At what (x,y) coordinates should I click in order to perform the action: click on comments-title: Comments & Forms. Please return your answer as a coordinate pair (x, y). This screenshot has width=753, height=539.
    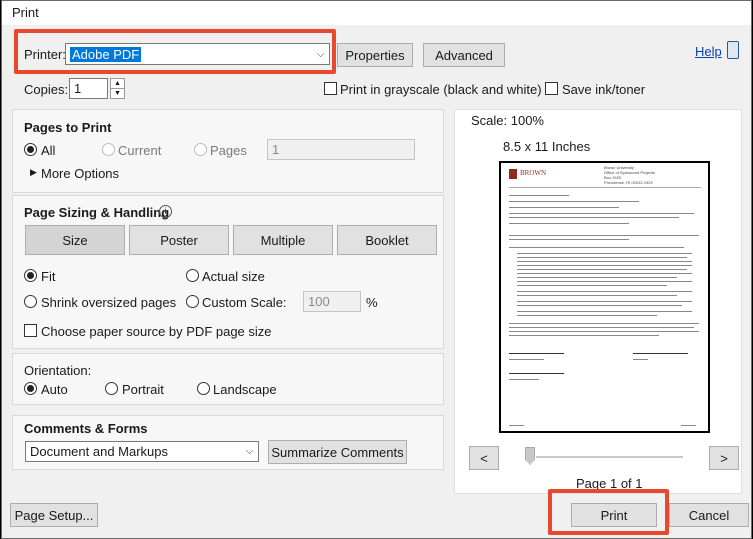
    Looking at the image, I should click on (86, 428).